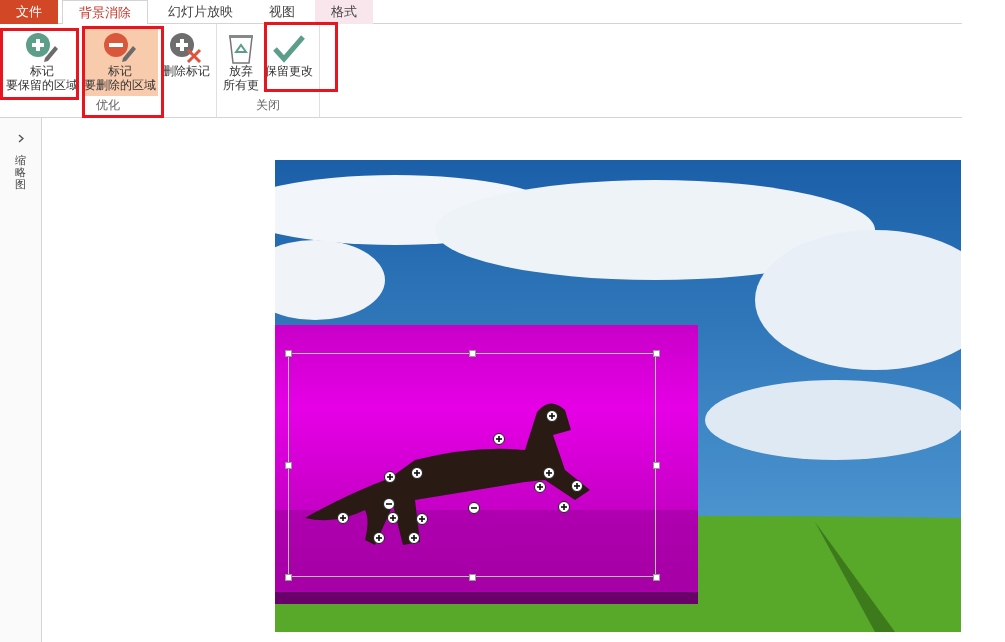 This screenshot has width=1005, height=642. Describe the element at coordinates (108, 105) in the screenshot. I see `group-label: 优化` at that location.